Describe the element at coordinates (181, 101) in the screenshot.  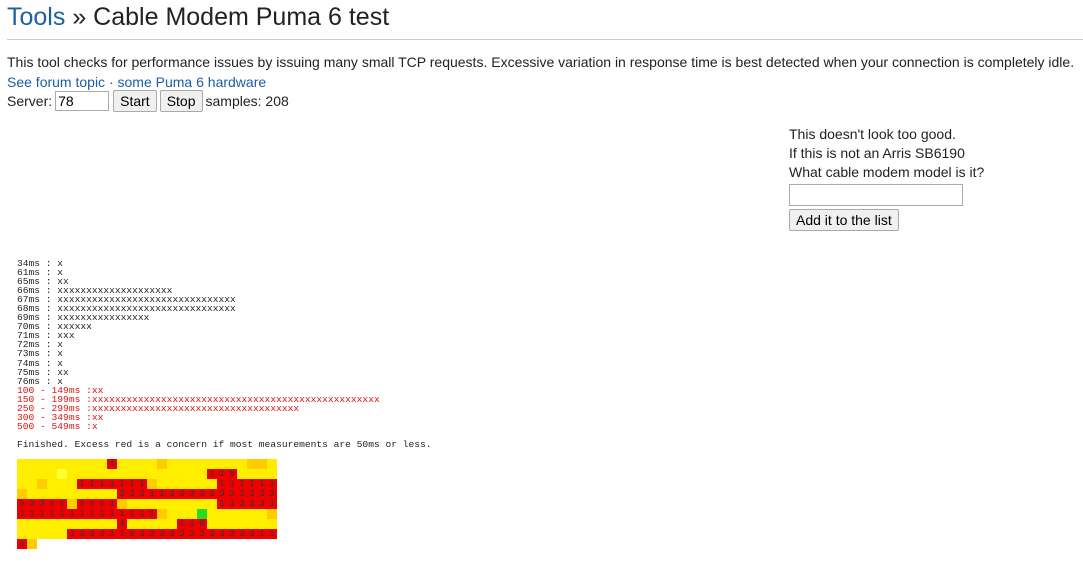
I see `stop-button: Stop` at that location.